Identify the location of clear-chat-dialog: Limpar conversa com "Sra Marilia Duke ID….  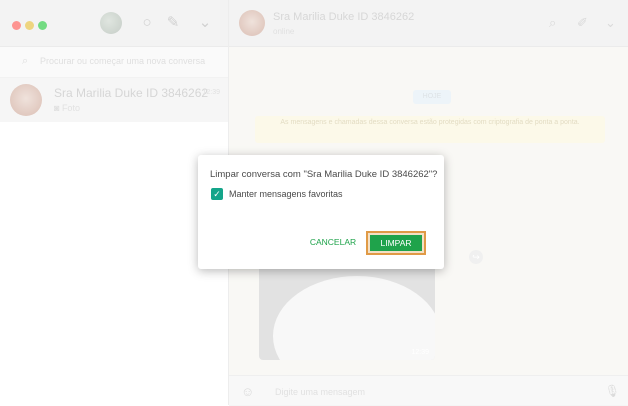
(321, 212).